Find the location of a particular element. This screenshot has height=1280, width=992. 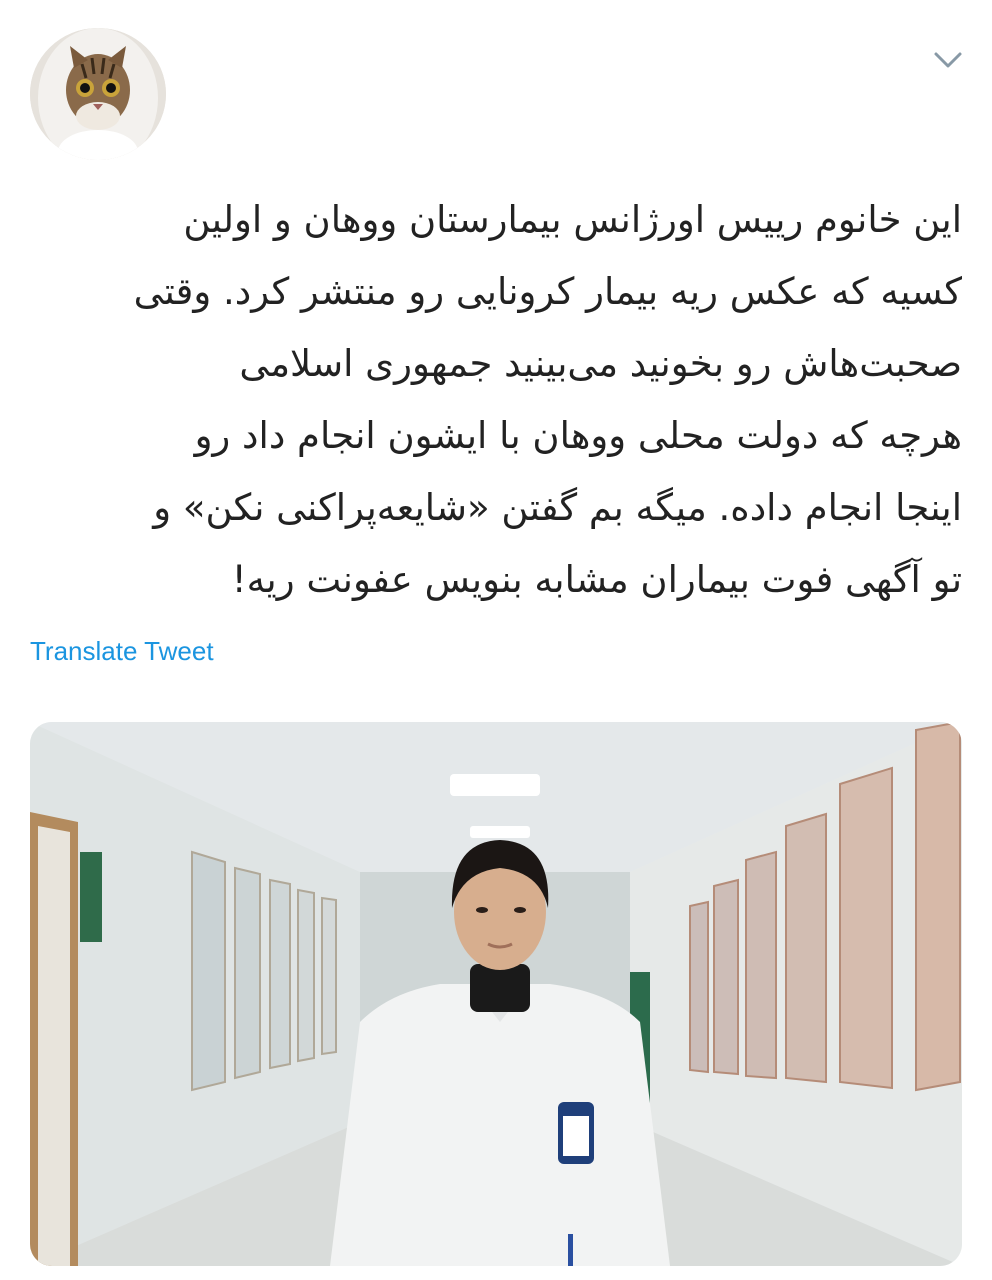

cat-avatar-icon is located at coordinates (98, 94).